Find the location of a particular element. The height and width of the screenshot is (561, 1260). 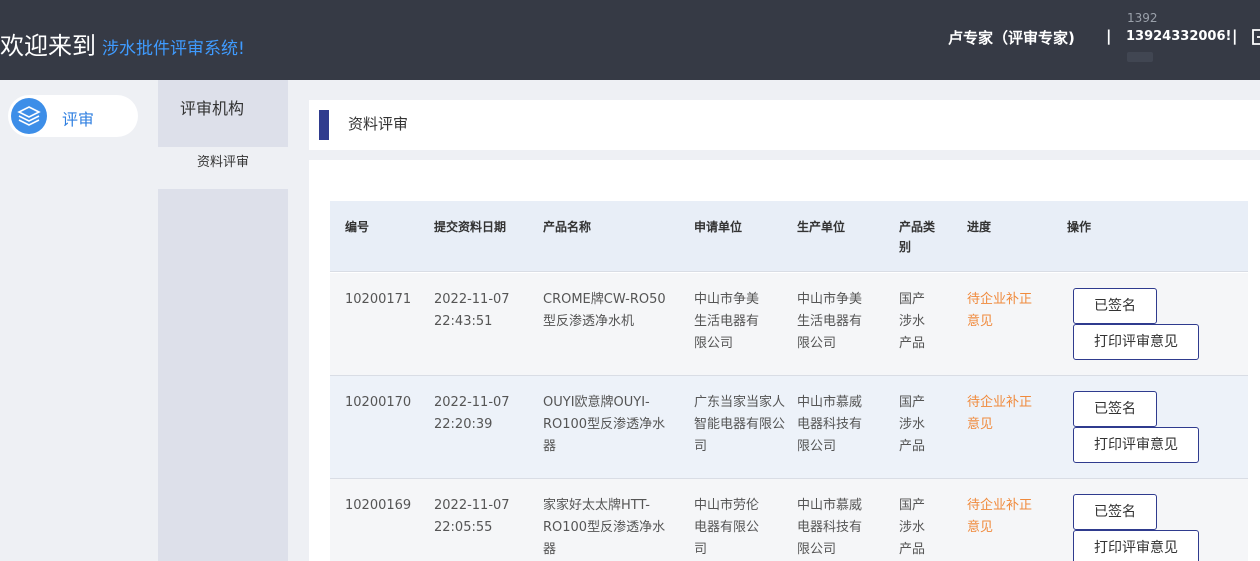

cell-product: CROME牌CW-RO50型反渗透净水机 is located at coordinates (604, 310).